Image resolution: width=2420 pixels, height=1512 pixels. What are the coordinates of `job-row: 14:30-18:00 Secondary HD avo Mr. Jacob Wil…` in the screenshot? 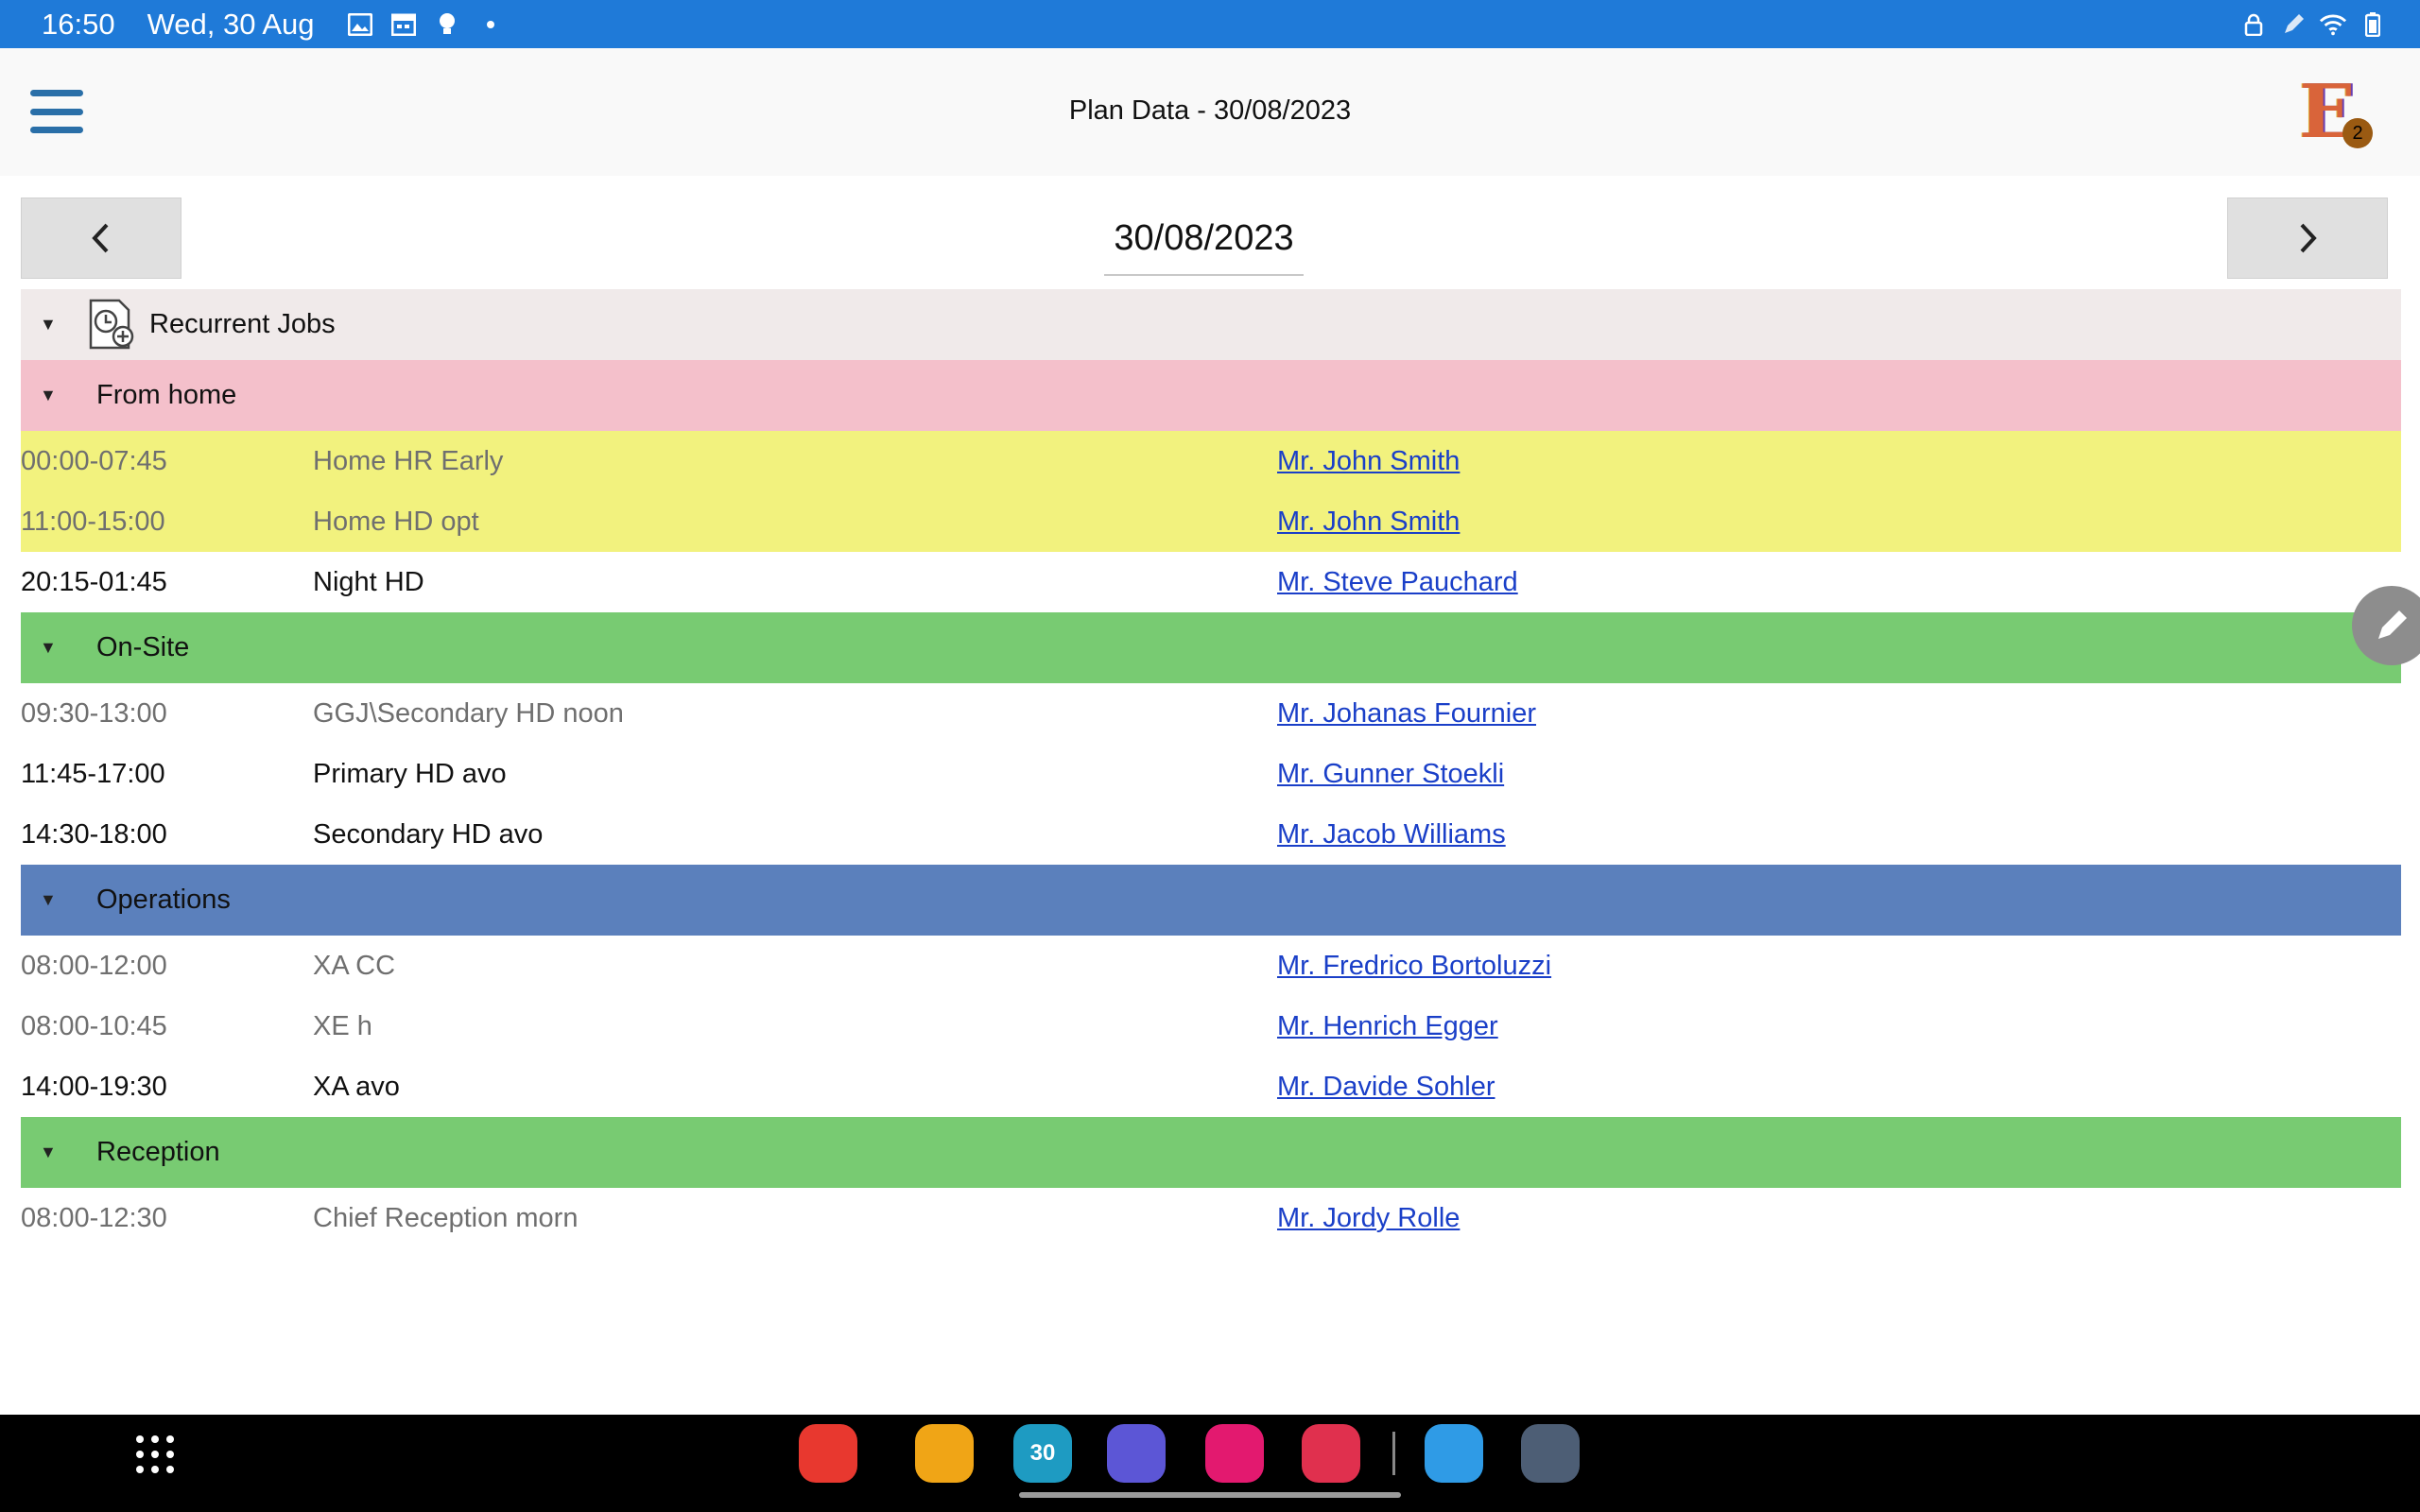 It's located at (1211, 834).